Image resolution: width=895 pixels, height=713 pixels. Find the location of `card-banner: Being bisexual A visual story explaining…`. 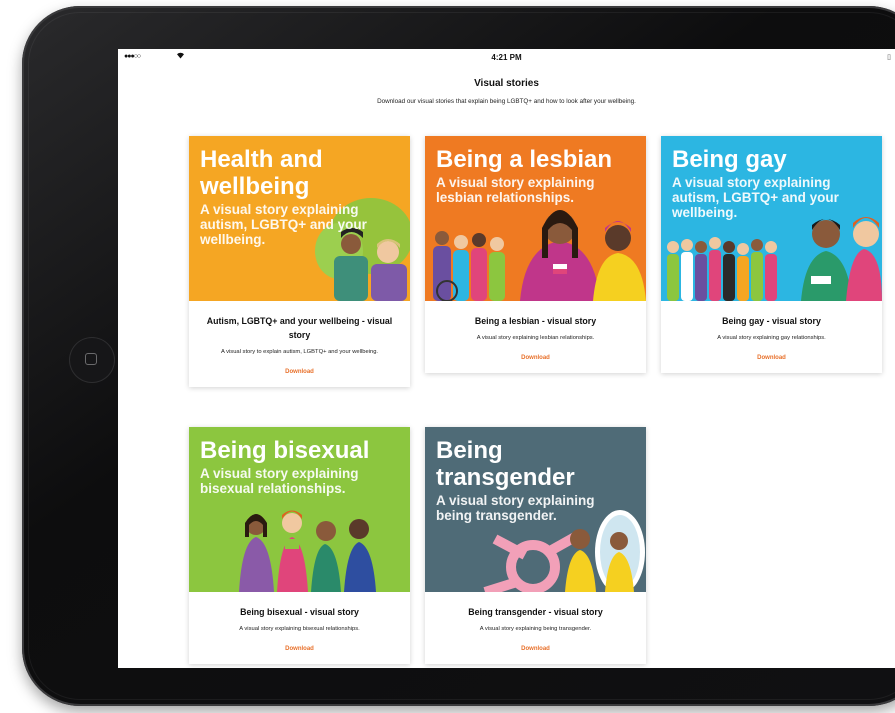

card-banner: Being bisexual A visual story explaining… is located at coordinates (299, 509).